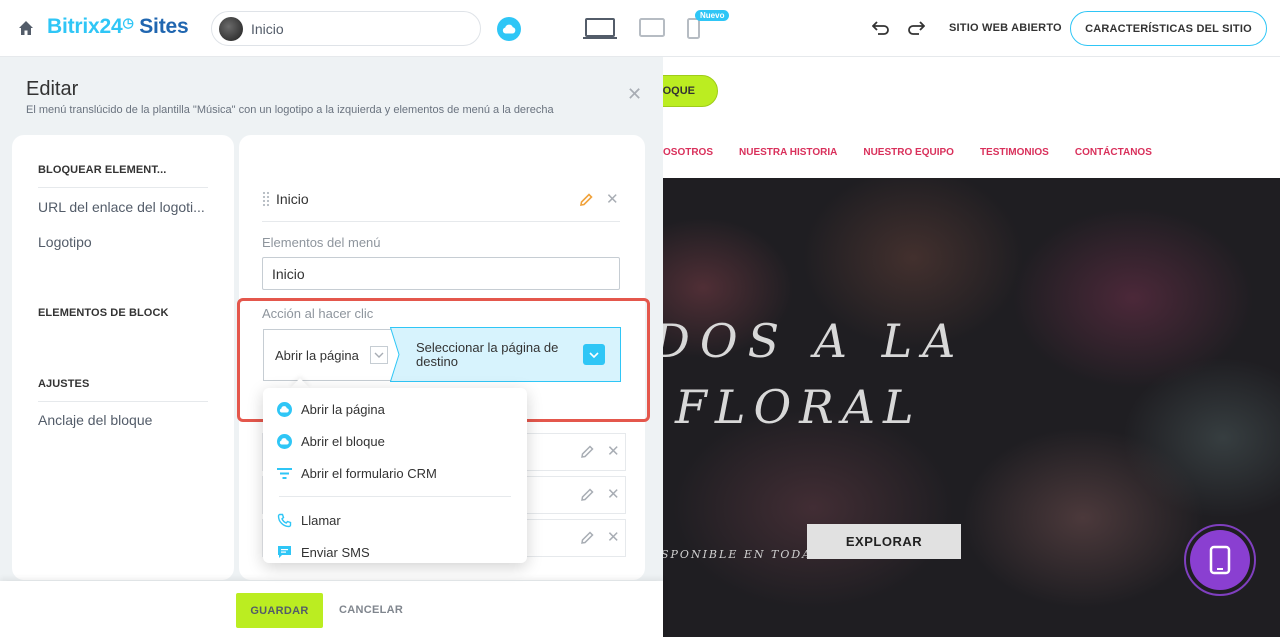 The image size is (1280, 637). Describe the element at coordinates (331, 609) in the screenshot. I see `editor-footer: GUARDAR CANCELAR` at that location.